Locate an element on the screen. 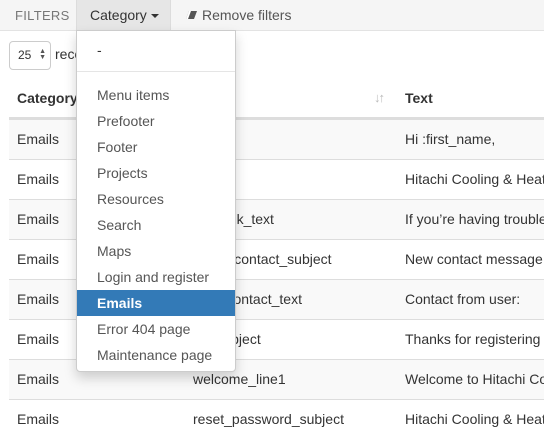 The image size is (544, 440). dropdown-item: Menu items is located at coordinates (156, 95).